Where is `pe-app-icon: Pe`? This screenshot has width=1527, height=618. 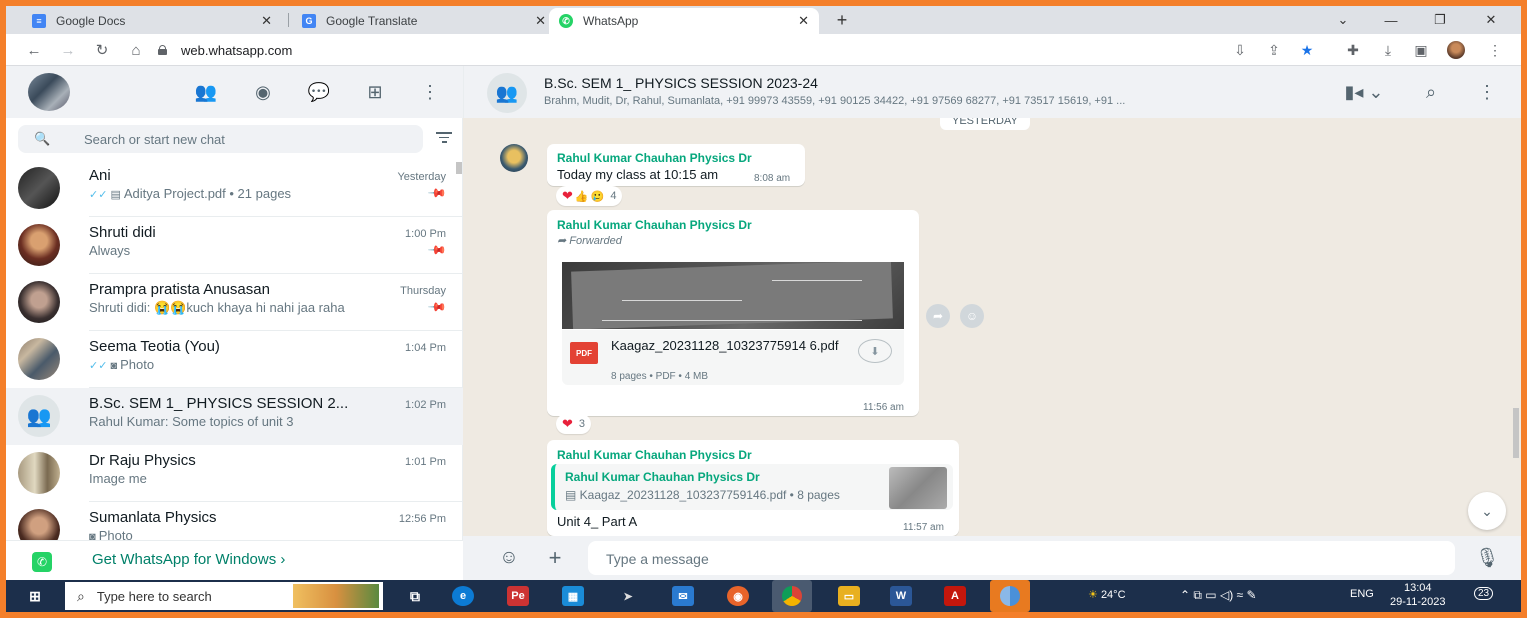 pe-app-icon: Pe is located at coordinates (518, 596).